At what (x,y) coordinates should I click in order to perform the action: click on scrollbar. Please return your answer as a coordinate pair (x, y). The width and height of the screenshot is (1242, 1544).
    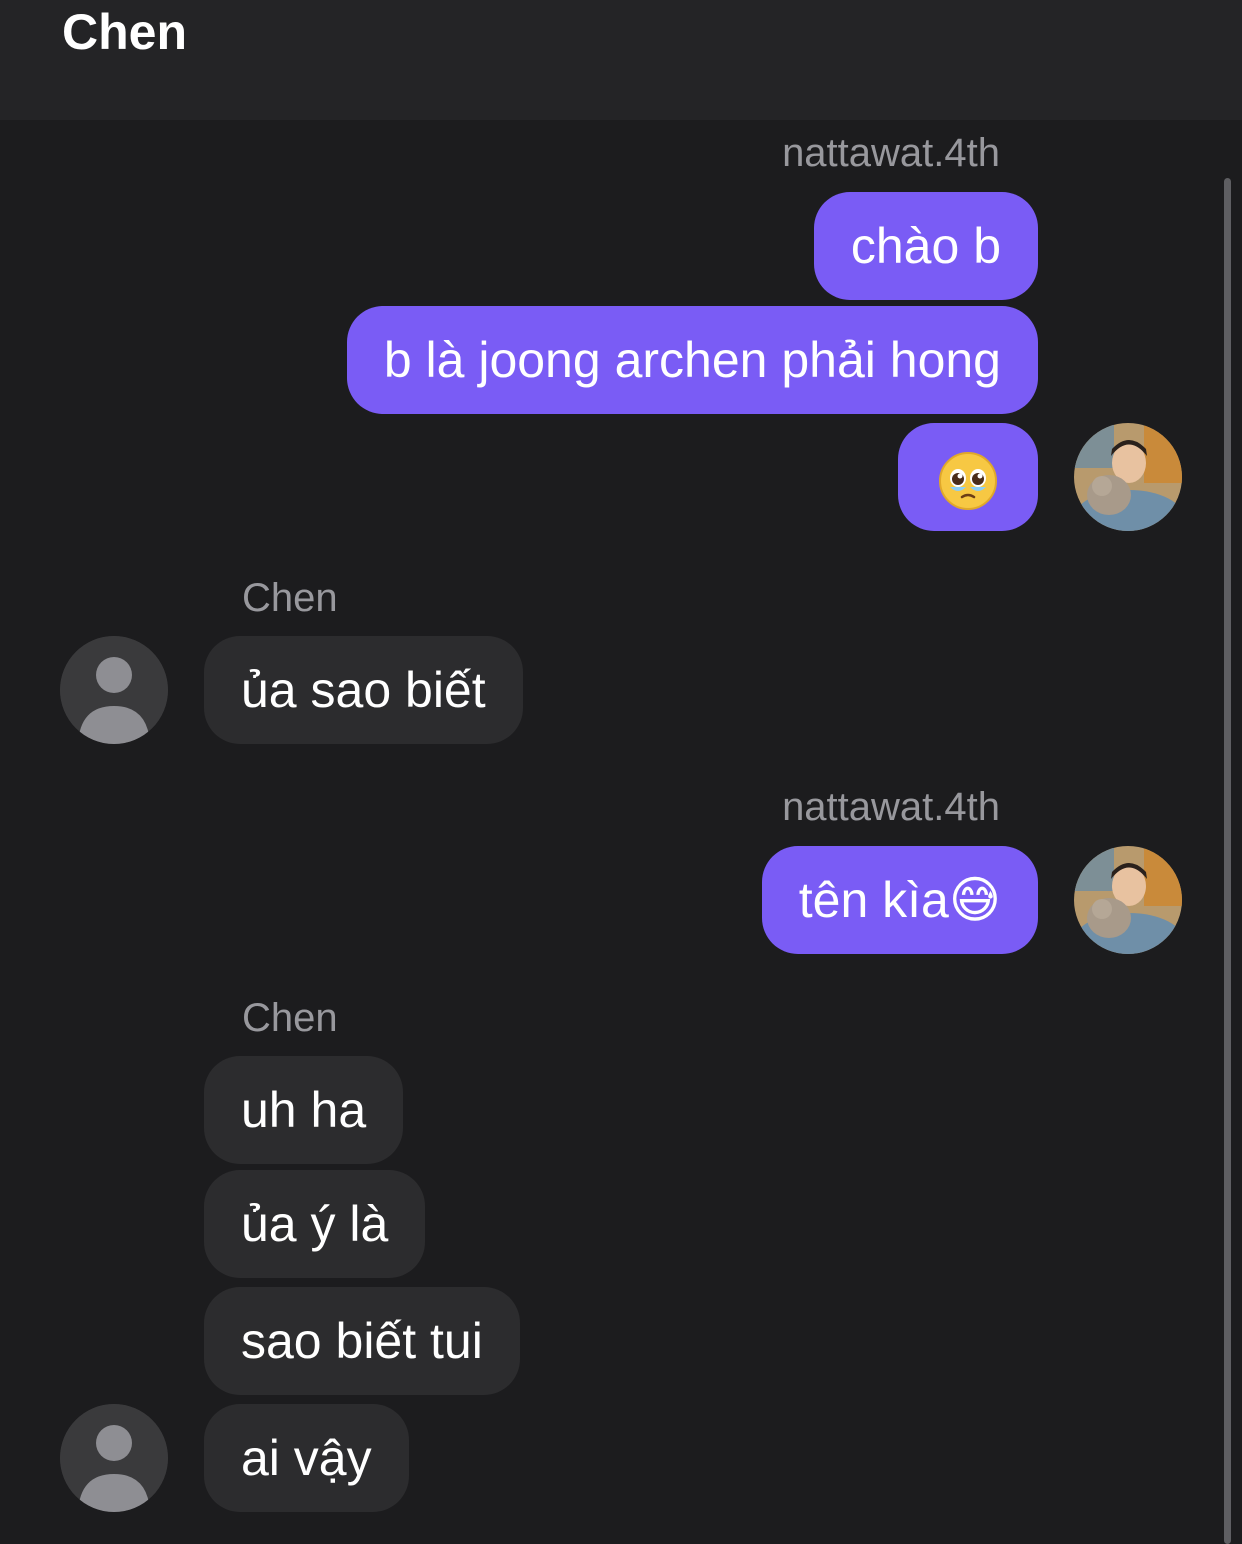
    Looking at the image, I should click on (1227, 861).